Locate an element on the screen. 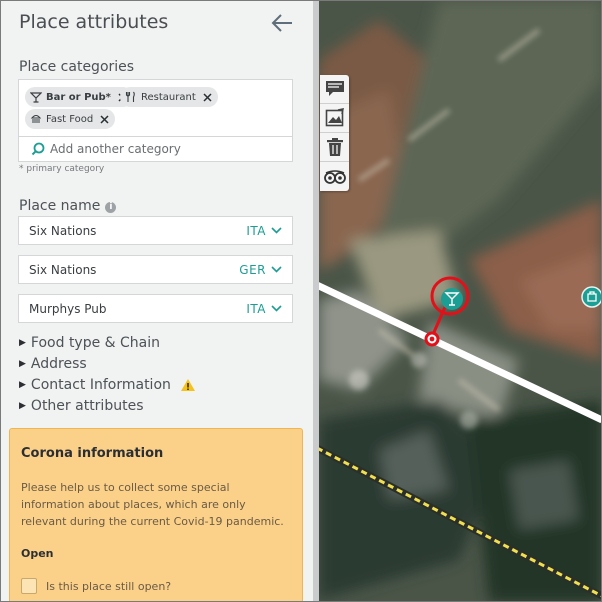  burger-icon is located at coordinates (36, 118).